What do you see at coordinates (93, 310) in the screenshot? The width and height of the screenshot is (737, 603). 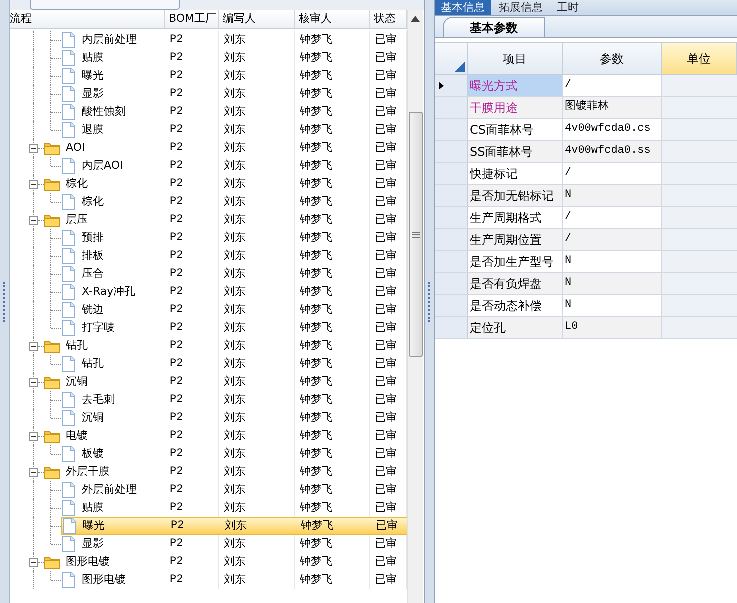 I see `step-label: 铣边` at bounding box center [93, 310].